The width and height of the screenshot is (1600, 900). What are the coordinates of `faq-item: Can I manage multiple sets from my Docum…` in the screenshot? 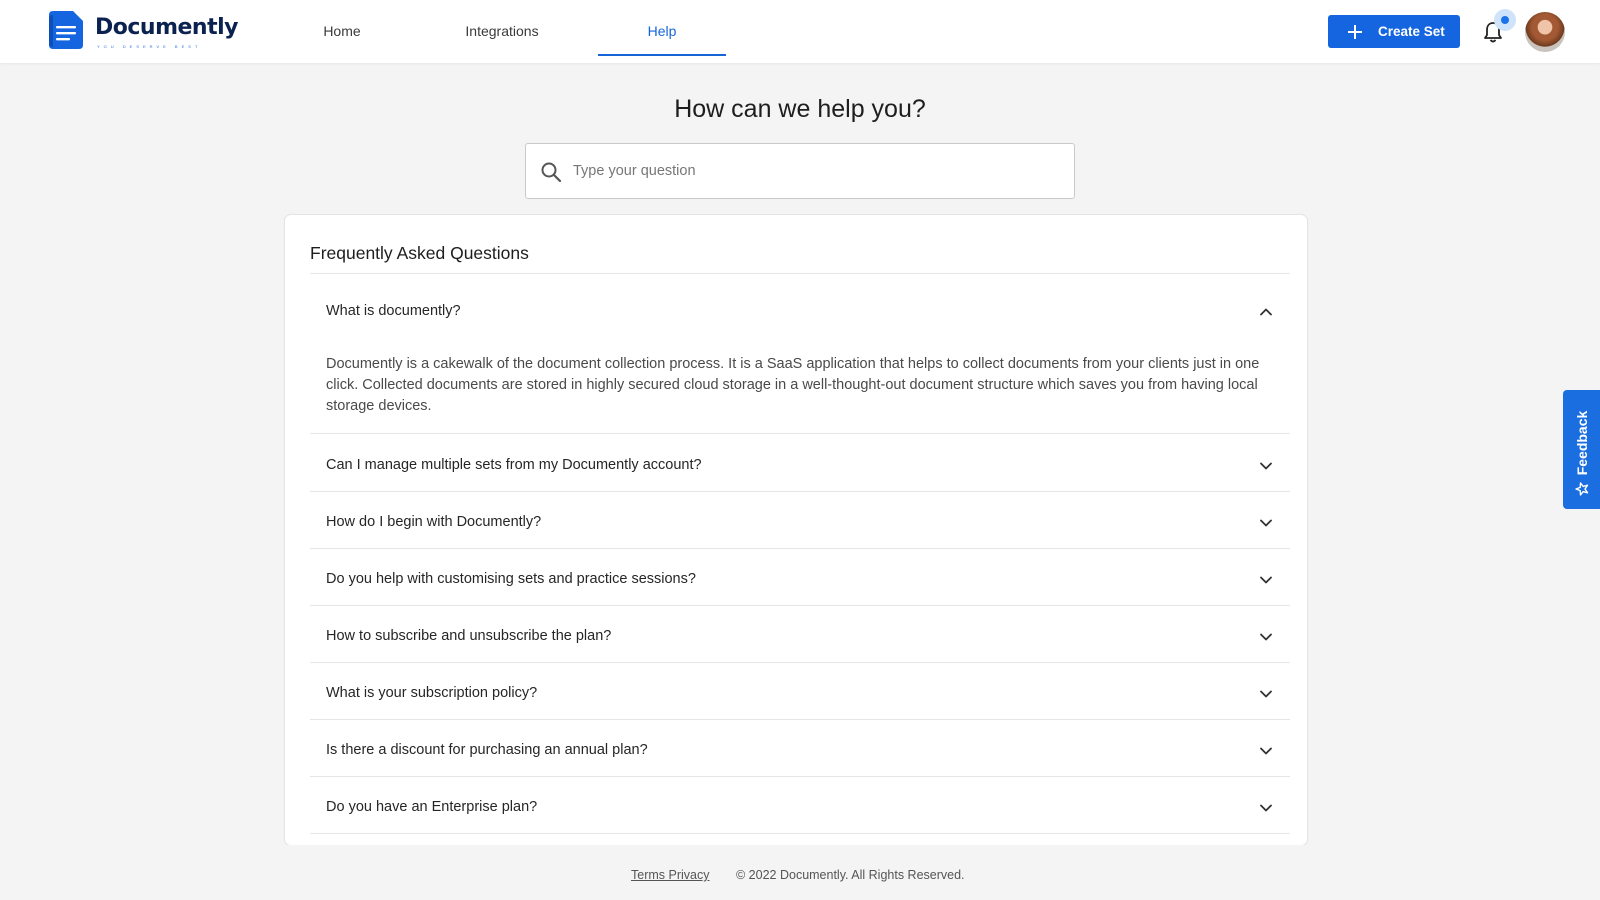 It's located at (800, 463).